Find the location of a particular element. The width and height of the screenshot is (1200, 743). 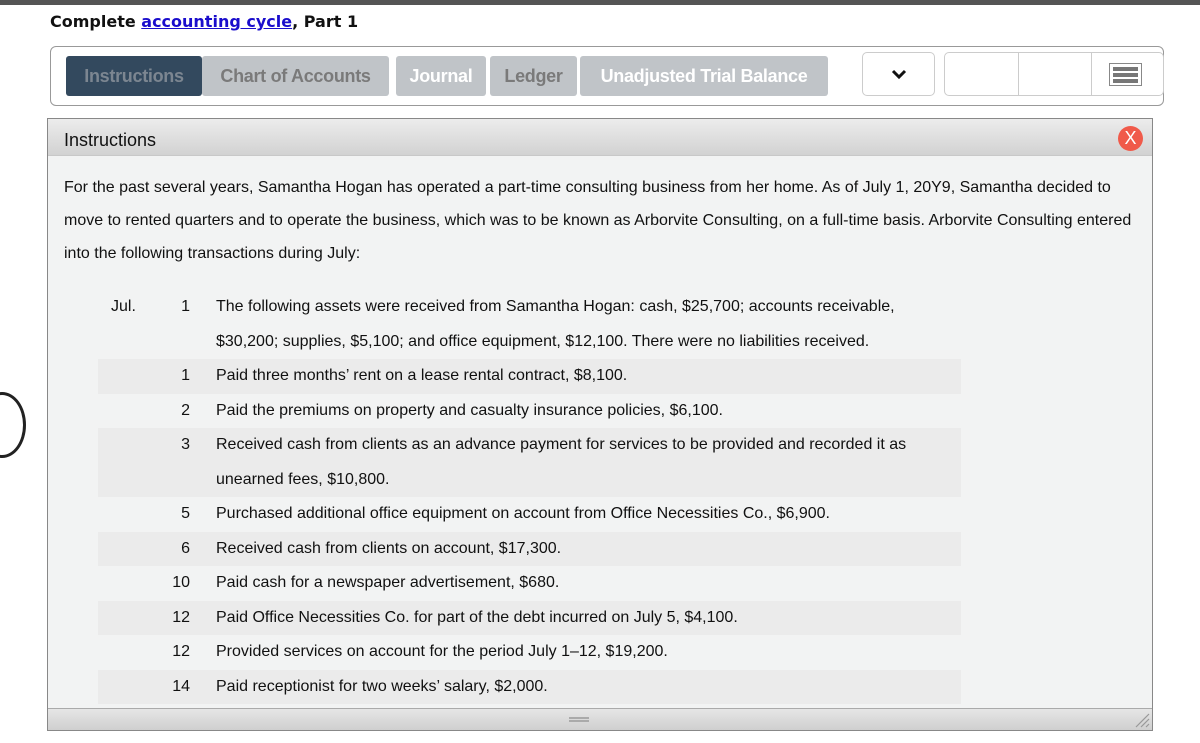

transaction-day: 3 is located at coordinates (185, 444).